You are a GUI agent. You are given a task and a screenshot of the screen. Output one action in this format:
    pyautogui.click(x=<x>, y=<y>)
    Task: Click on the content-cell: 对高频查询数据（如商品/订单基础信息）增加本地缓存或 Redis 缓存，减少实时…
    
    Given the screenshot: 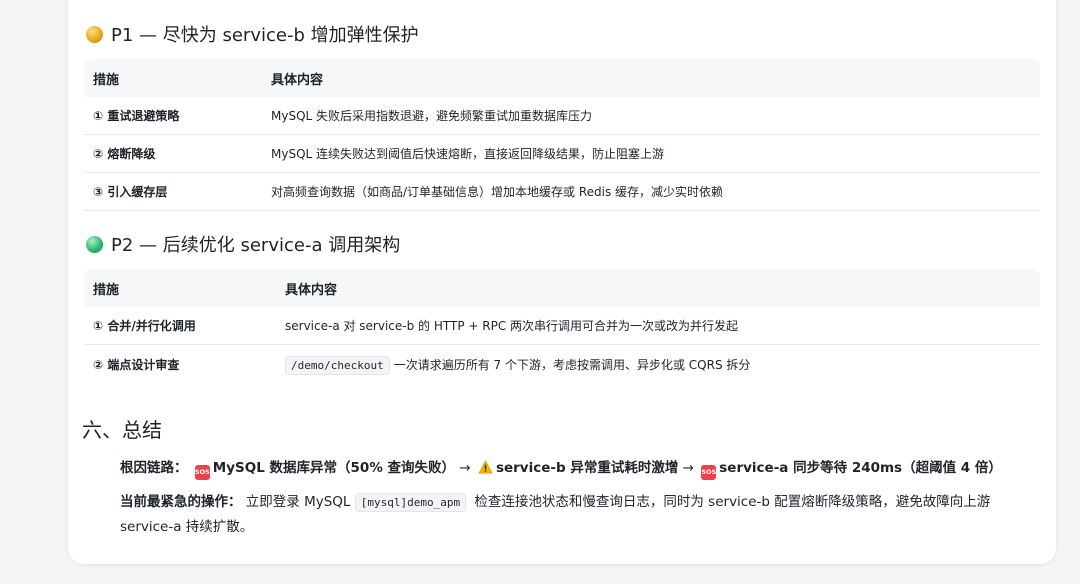 What is the action you would take?
    pyautogui.click(x=497, y=192)
    